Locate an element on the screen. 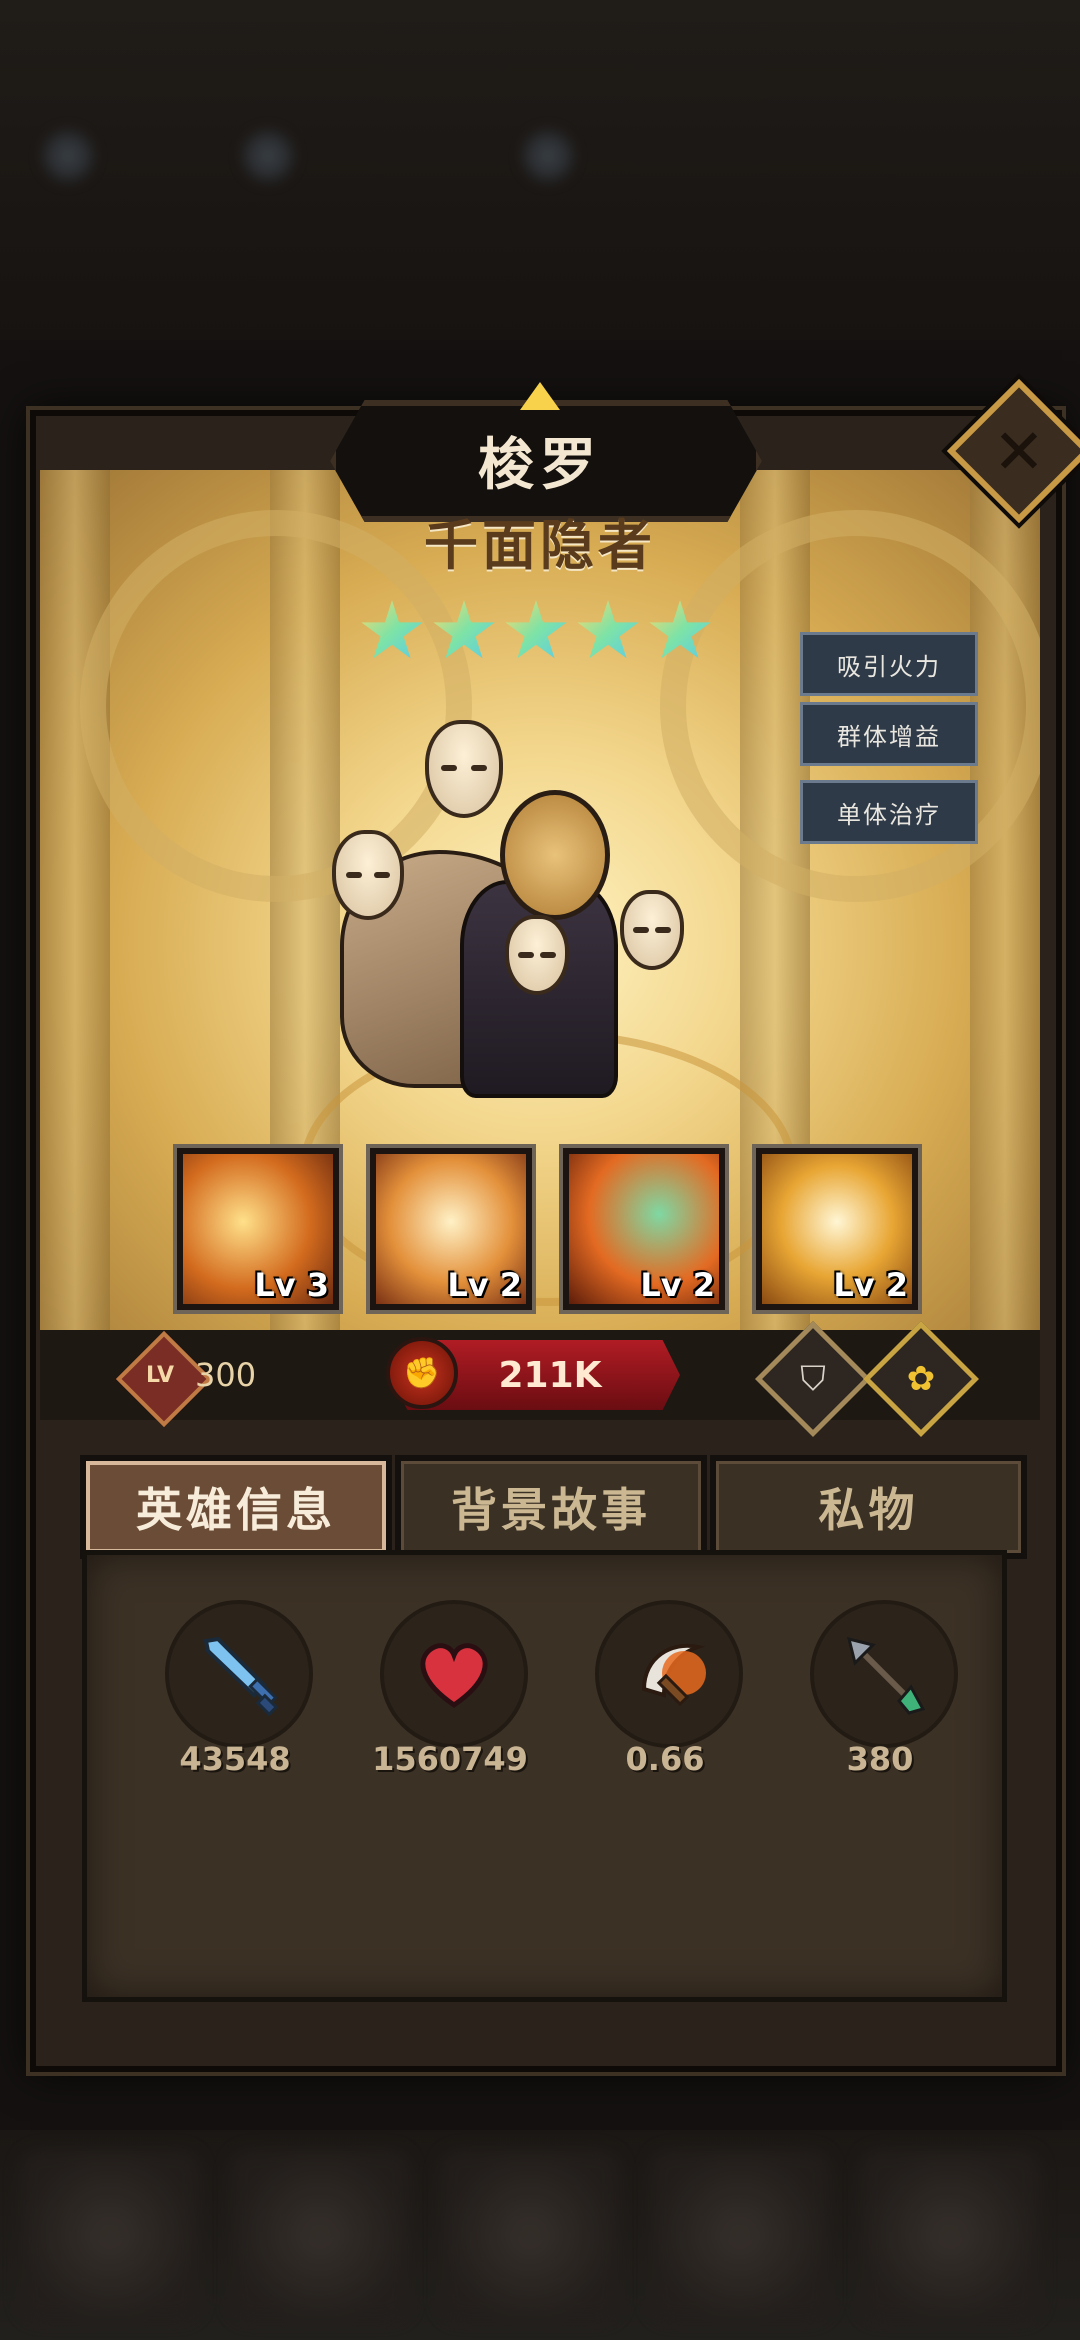 The image size is (1080, 2340). tab-hero-info: 英雄信息 is located at coordinates (236, 1507).